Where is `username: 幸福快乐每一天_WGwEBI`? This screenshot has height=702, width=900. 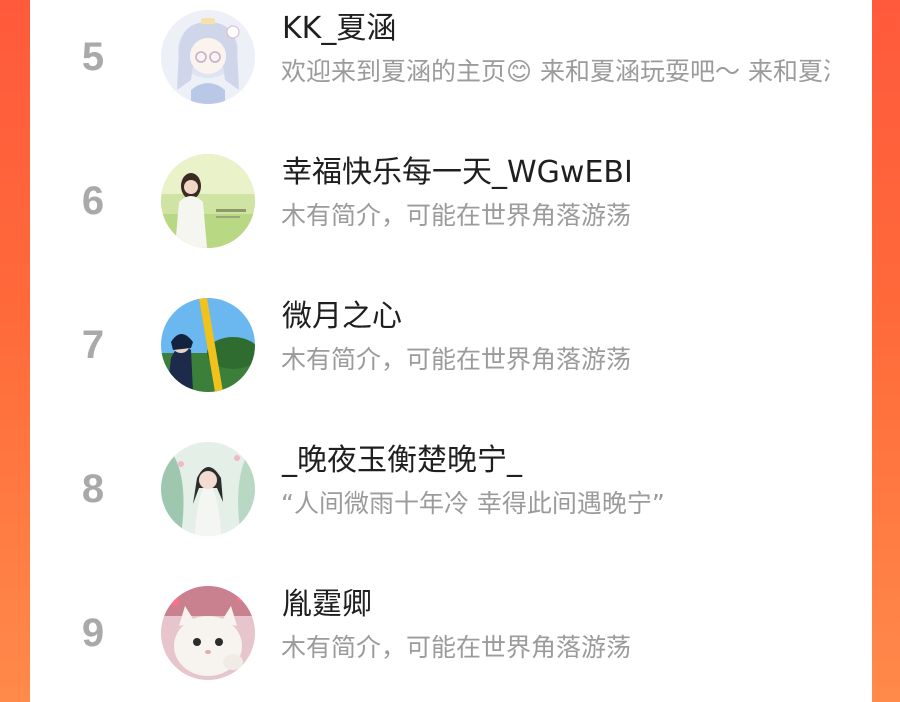
username: 幸福快乐每一天_WGwEBI is located at coordinates (457, 173).